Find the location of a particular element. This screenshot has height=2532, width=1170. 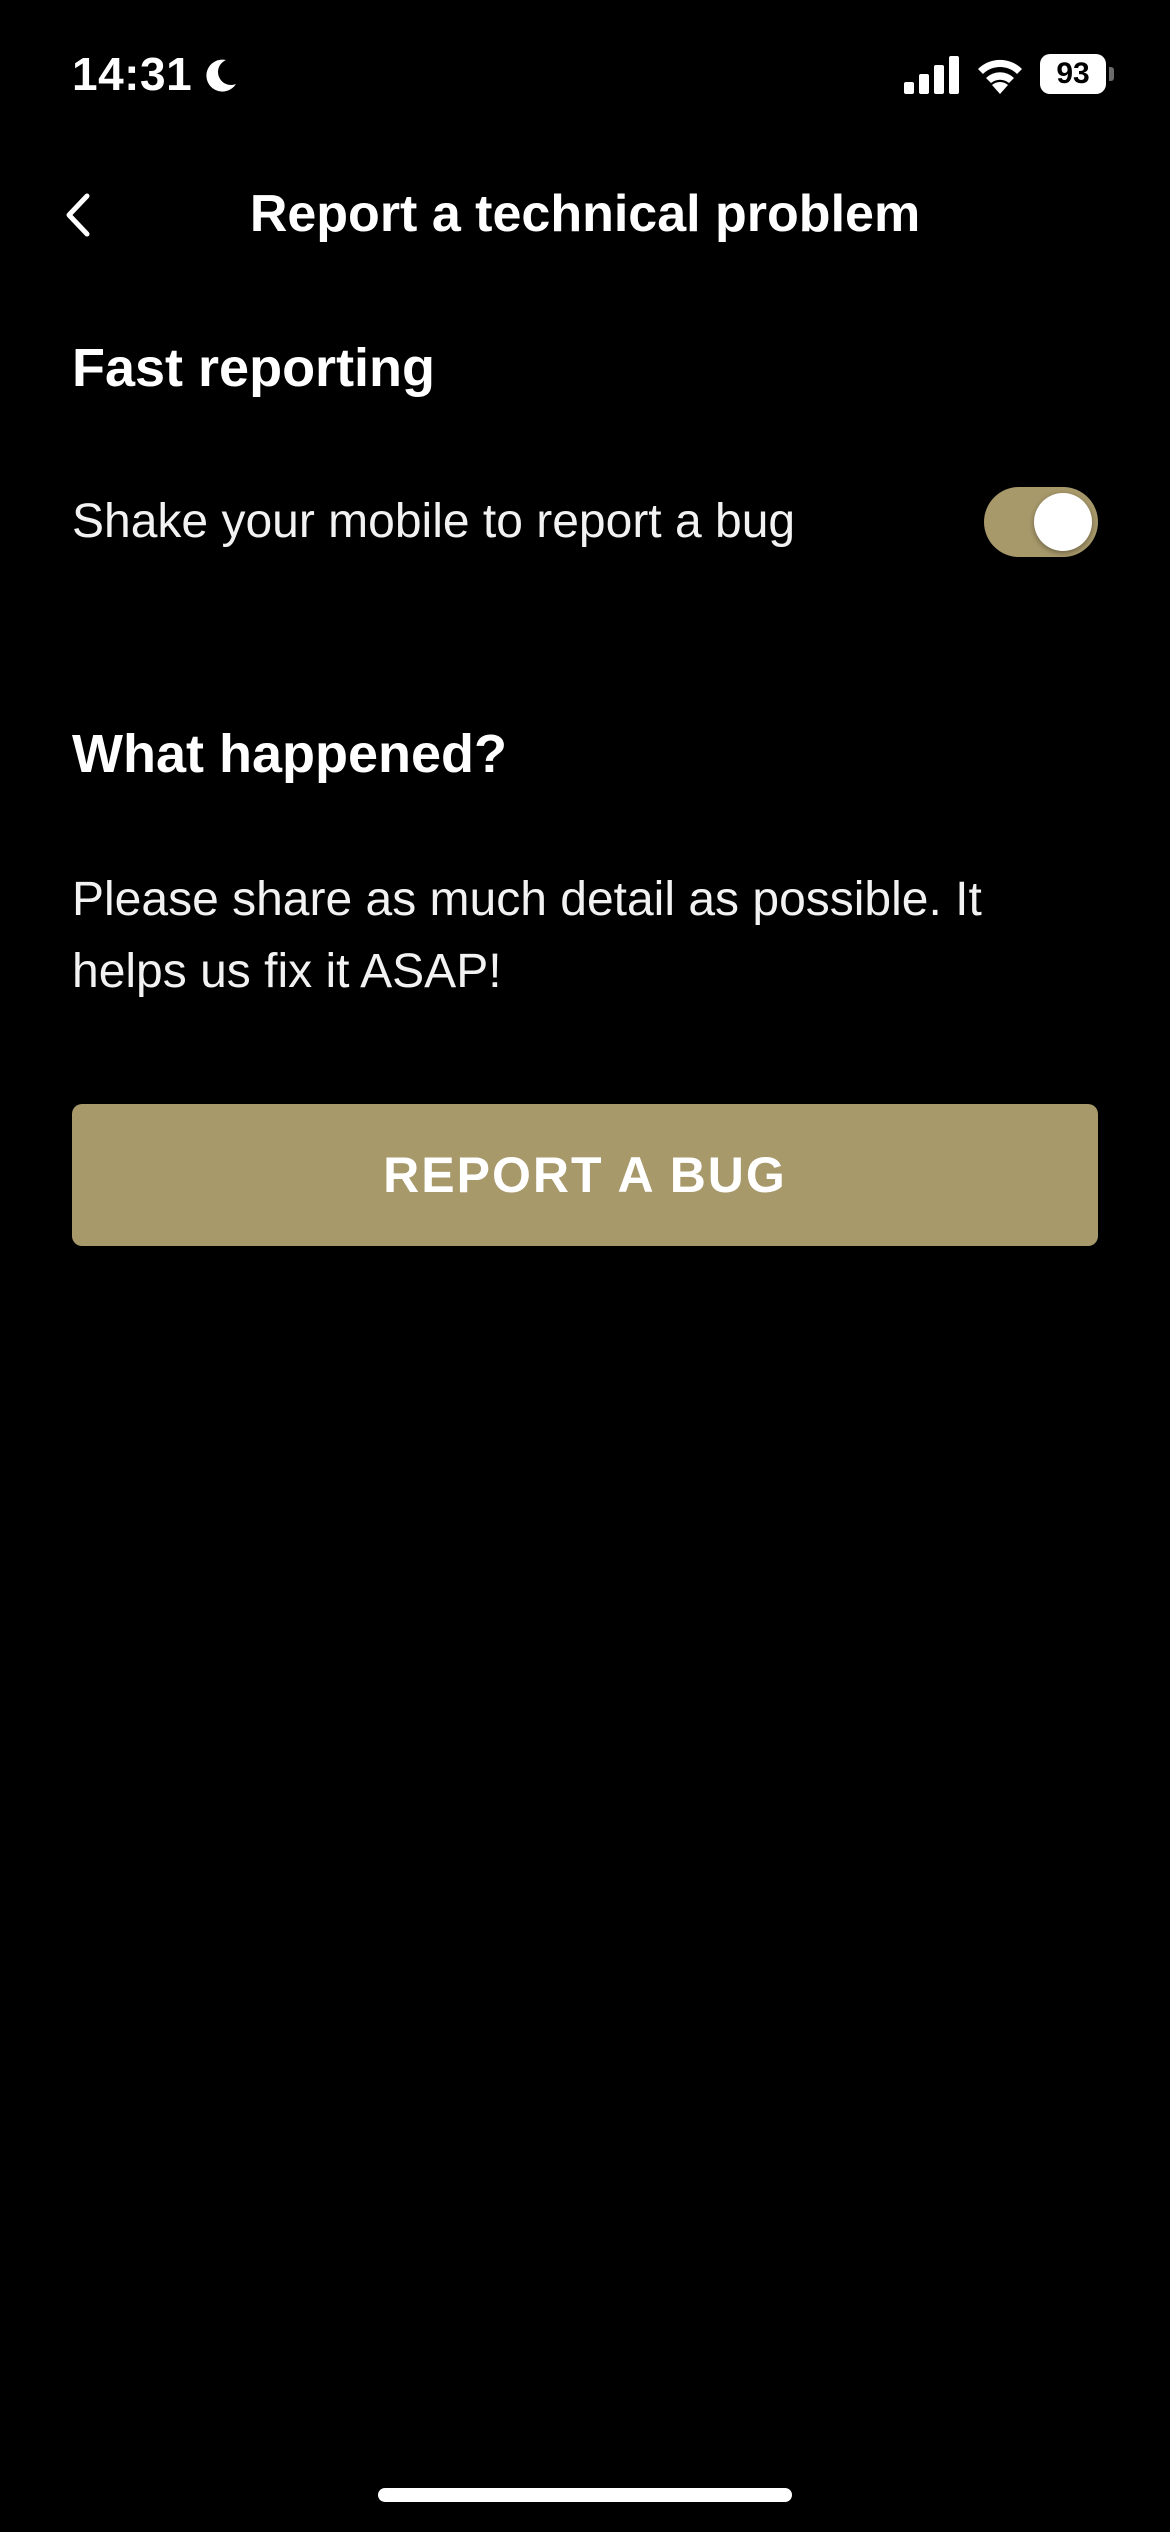

what-happened-title: What happened? is located at coordinates (289, 754).